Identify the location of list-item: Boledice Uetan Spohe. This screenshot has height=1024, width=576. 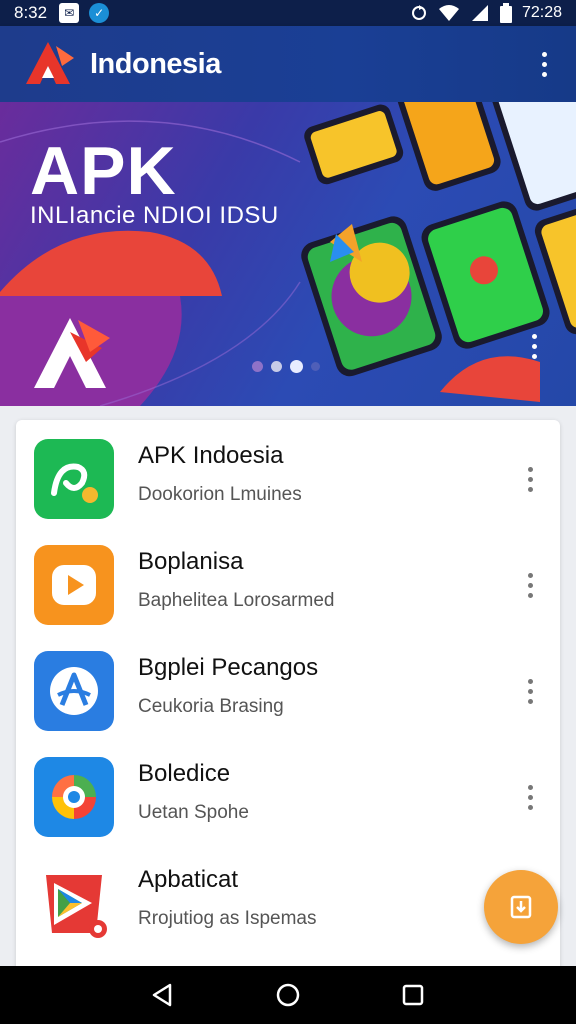
(288, 797).